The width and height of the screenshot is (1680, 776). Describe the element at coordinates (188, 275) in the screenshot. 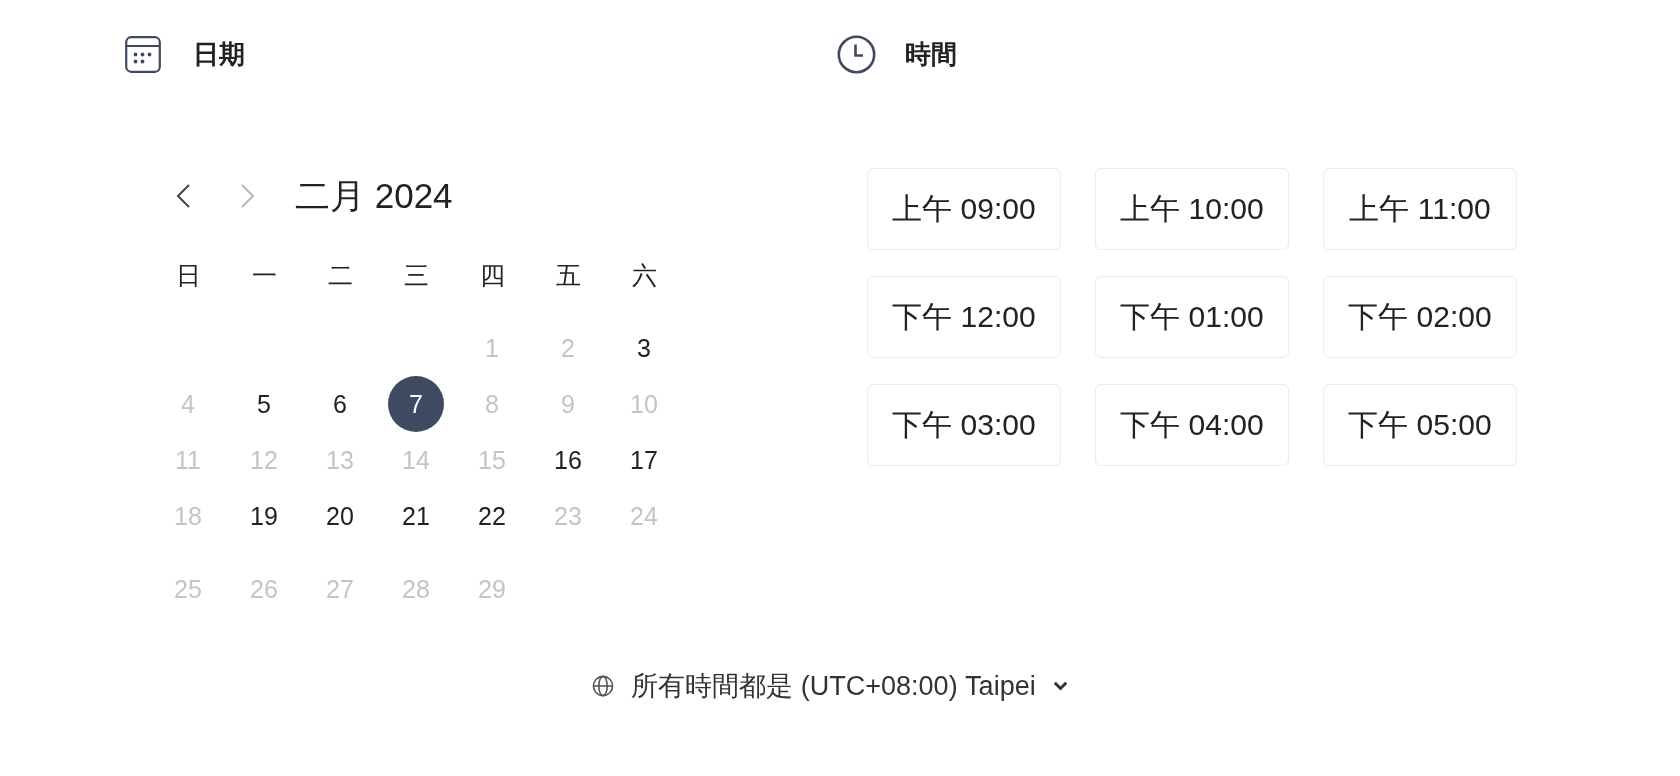

I see `weekday-label: 日` at that location.